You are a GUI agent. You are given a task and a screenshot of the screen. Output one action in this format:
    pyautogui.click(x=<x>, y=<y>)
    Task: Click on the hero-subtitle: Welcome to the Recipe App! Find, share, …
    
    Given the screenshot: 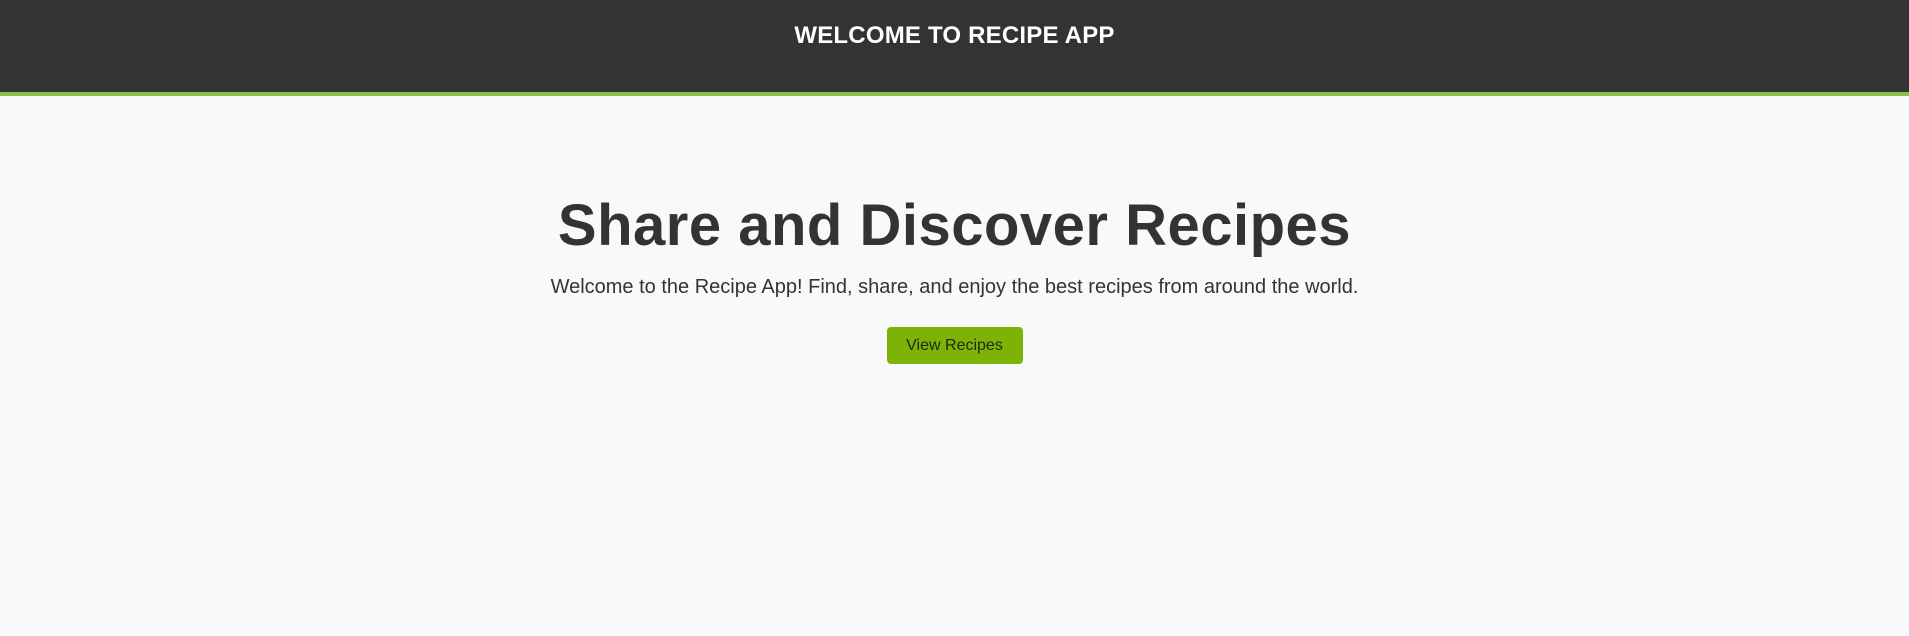 What is the action you would take?
    pyautogui.click(x=954, y=287)
    